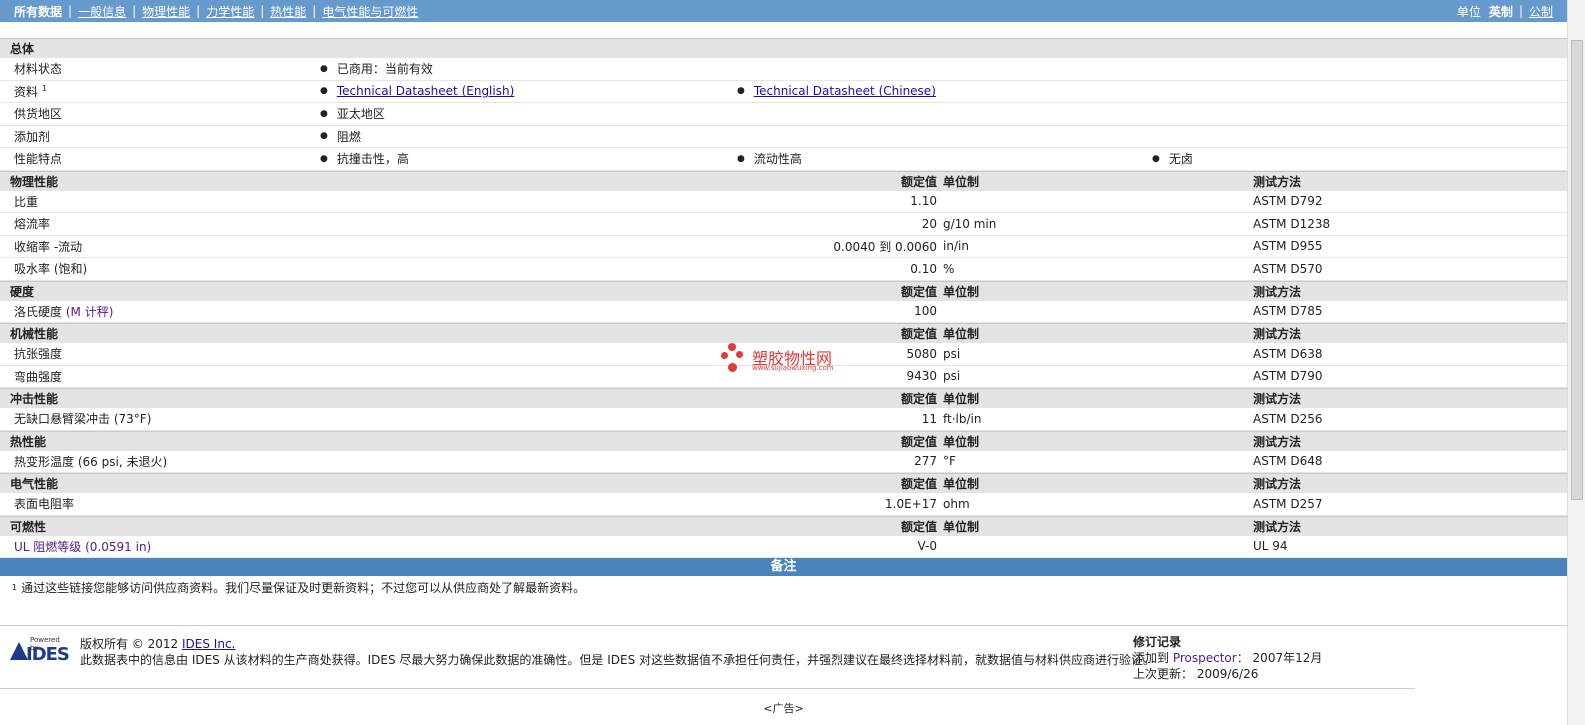 The image size is (1585, 725). What do you see at coordinates (32, 136) in the screenshot?
I see `property-label: 添加剂` at bounding box center [32, 136].